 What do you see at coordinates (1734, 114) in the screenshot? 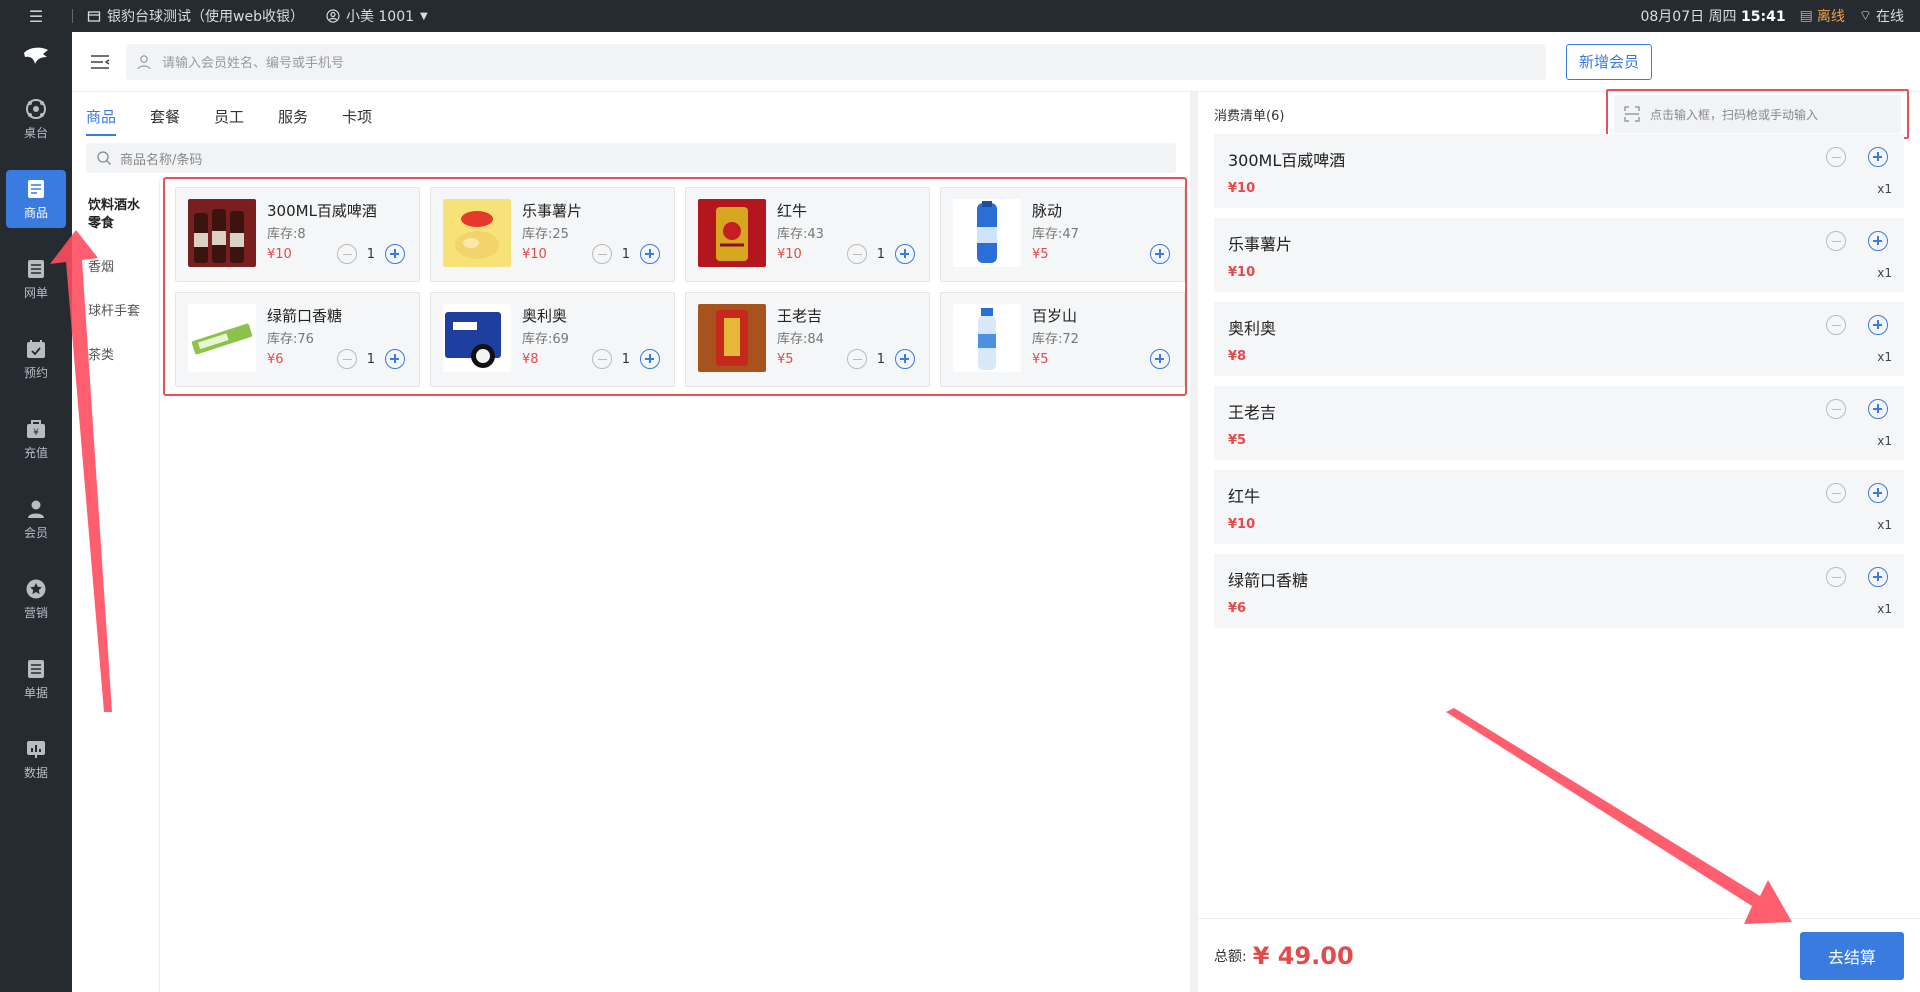
I see `scan-placeholder: 点击输入框，扫码枪或手动输入` at bounding box center [1734, 114].